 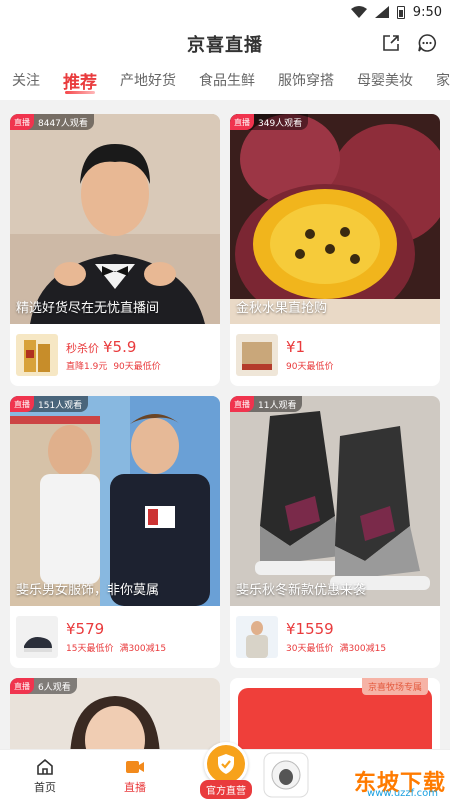 I want to click on clock: 9:50, so click(x=427, y=12).